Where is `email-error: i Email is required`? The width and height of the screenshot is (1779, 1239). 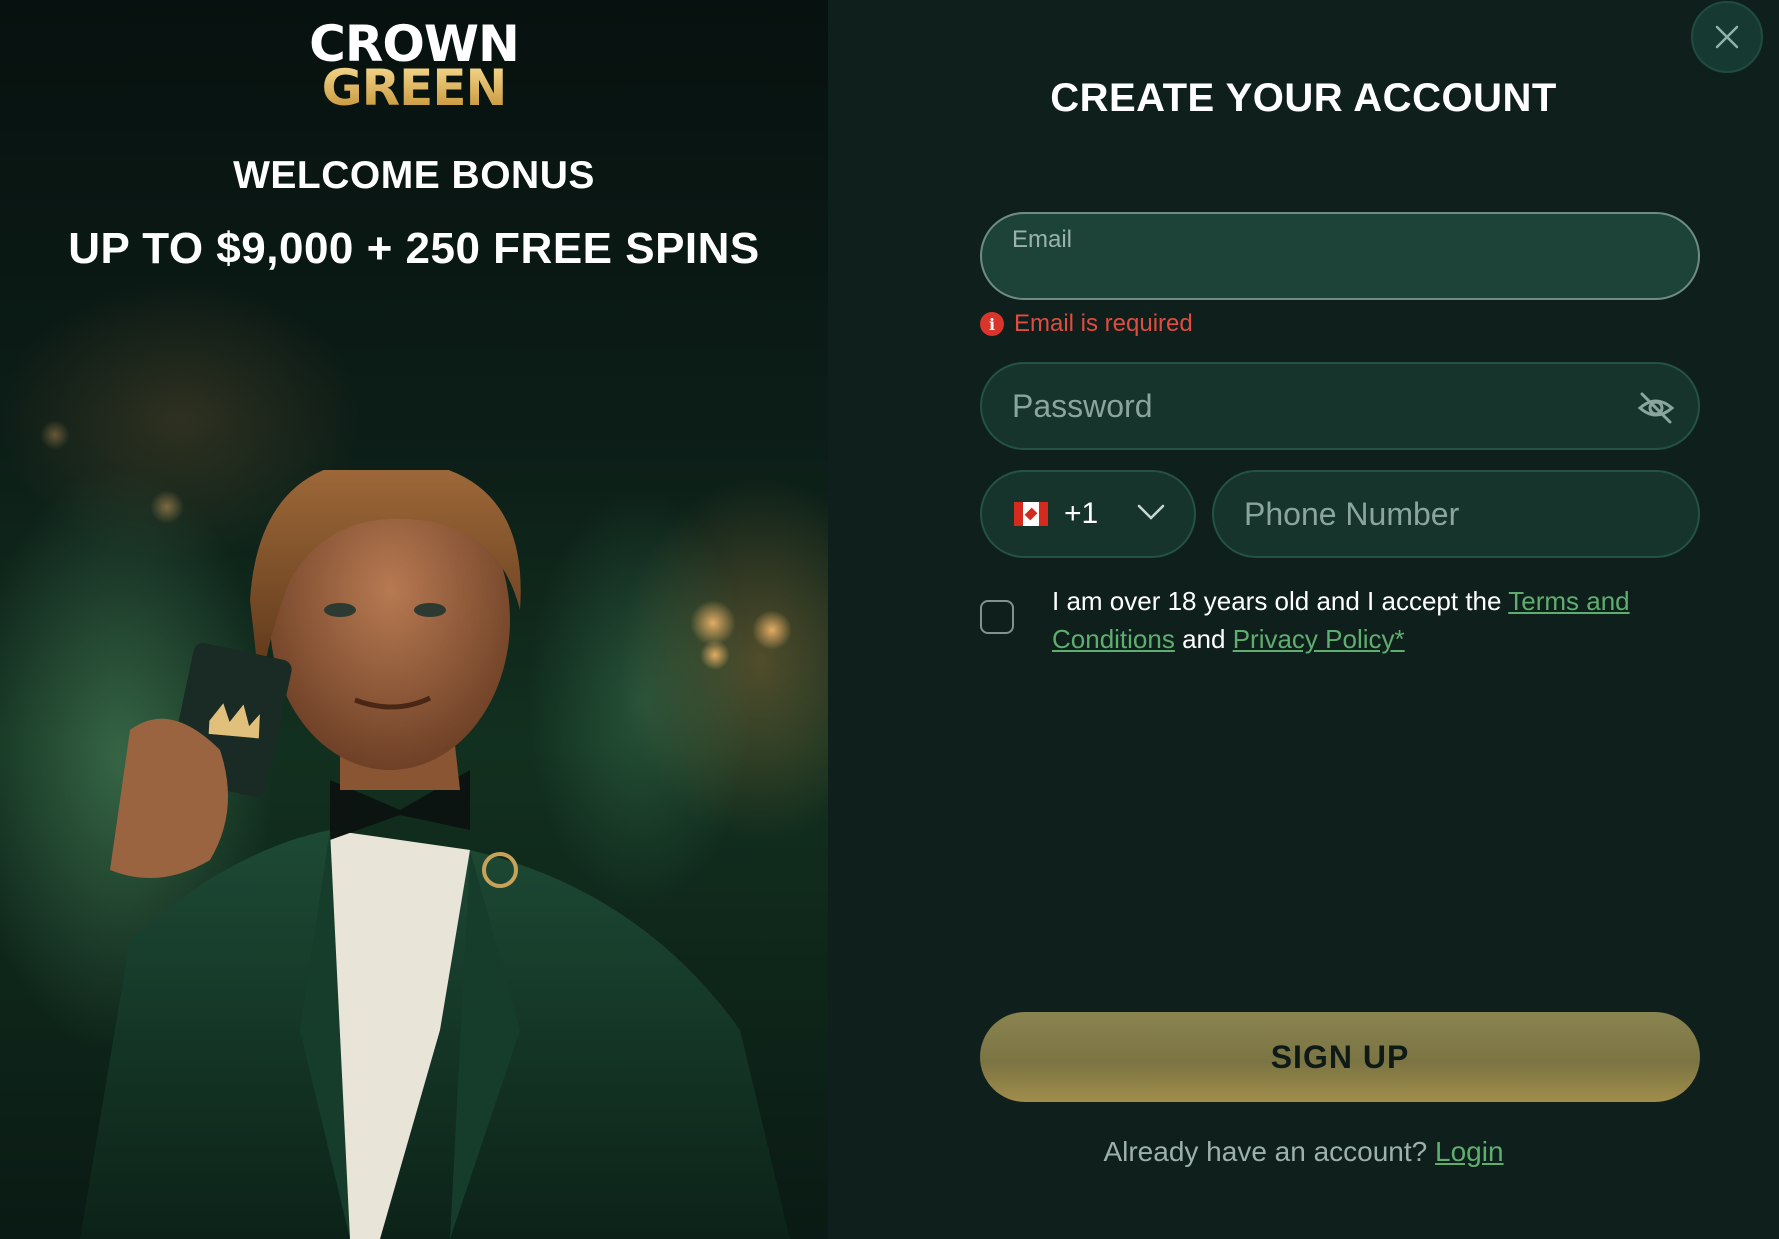 email-error: i Email is required is located at coordinates (1086, 324).